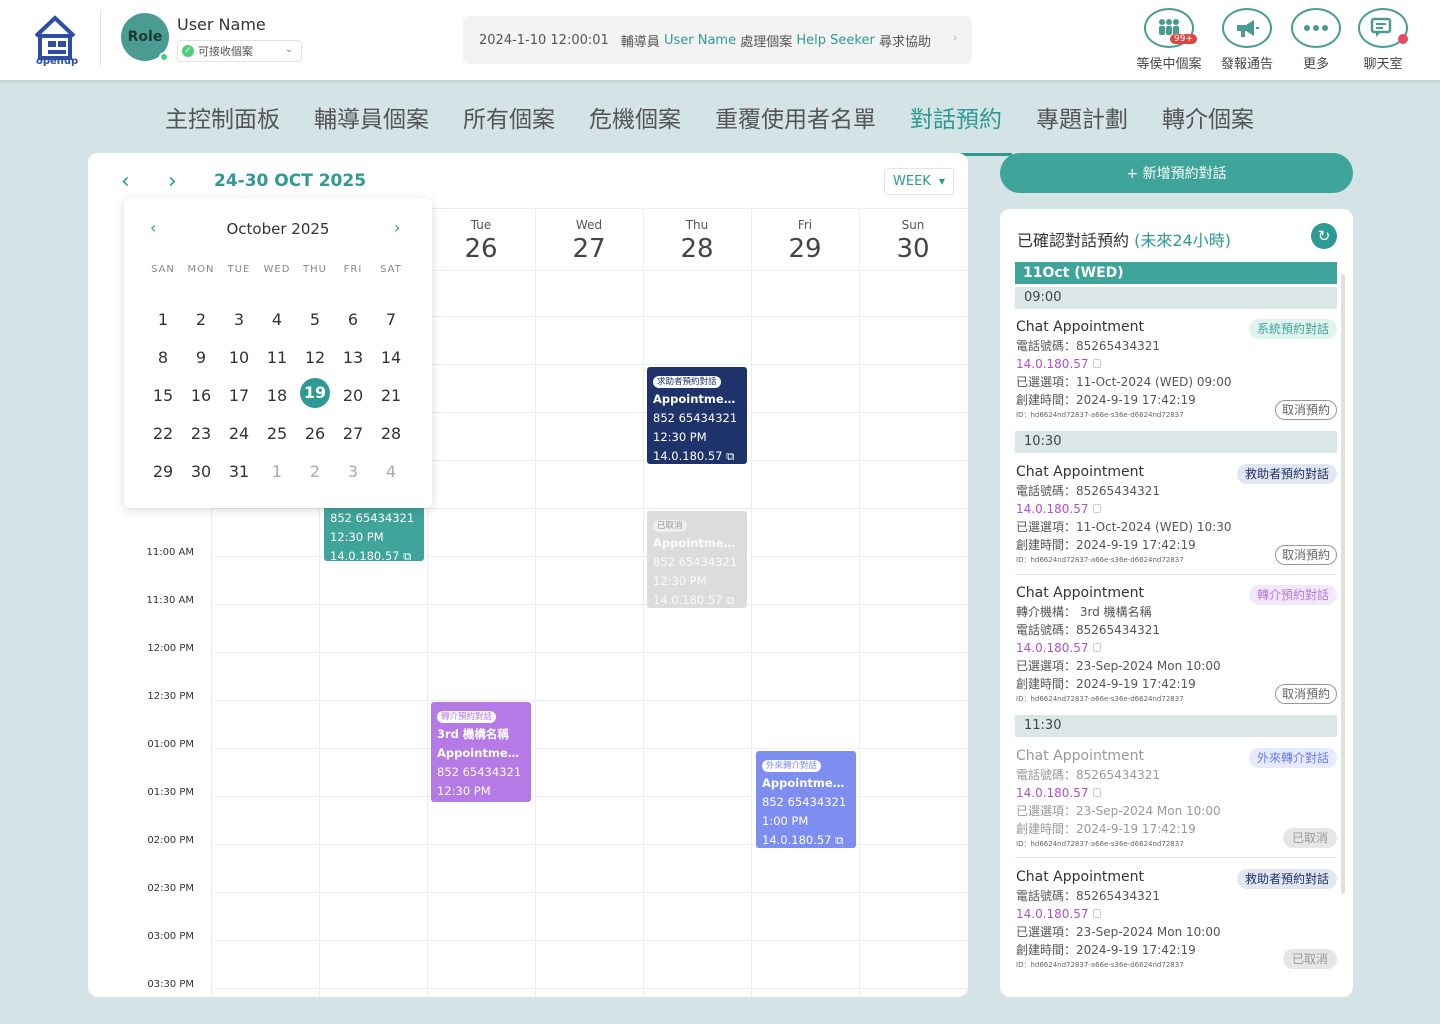 The height and width of the screenshot is (1024, 1440). I want to click on status-select: ✓ 可接收個案 ⌄, so click(239, 51).